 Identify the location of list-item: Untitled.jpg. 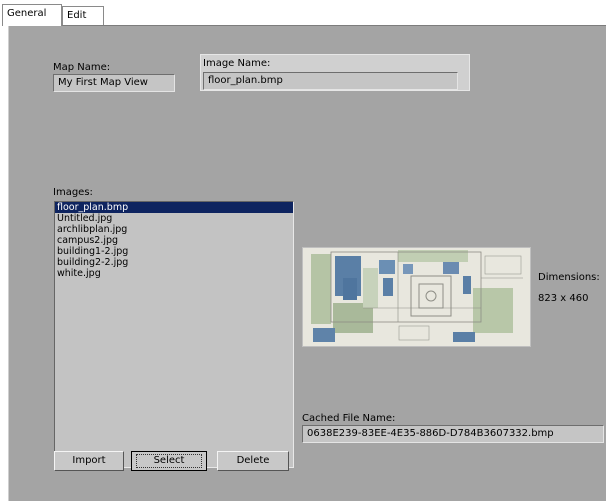
(174, 218).